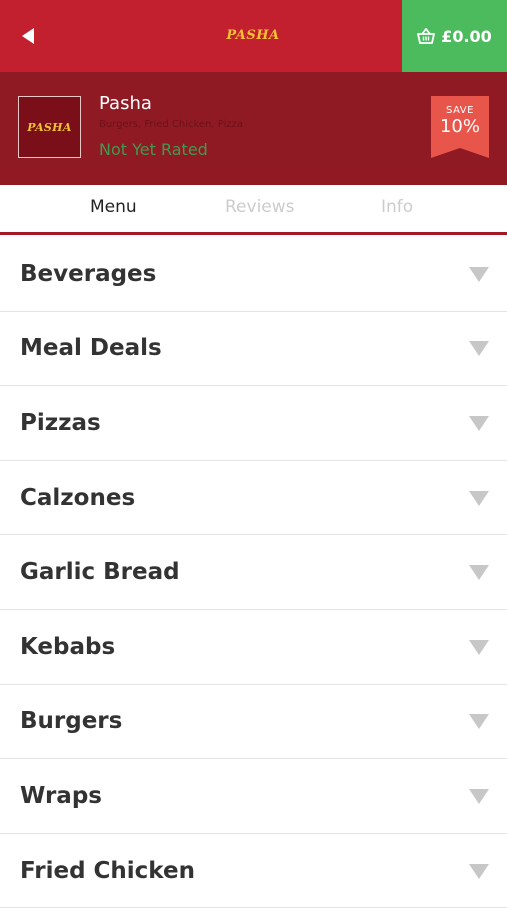 The height and width of the screenshot is (908, 507). Describe the element at coordinates (100, 572) in the screenshot. I see `menu-category-label: Garlic Bread` at that location.